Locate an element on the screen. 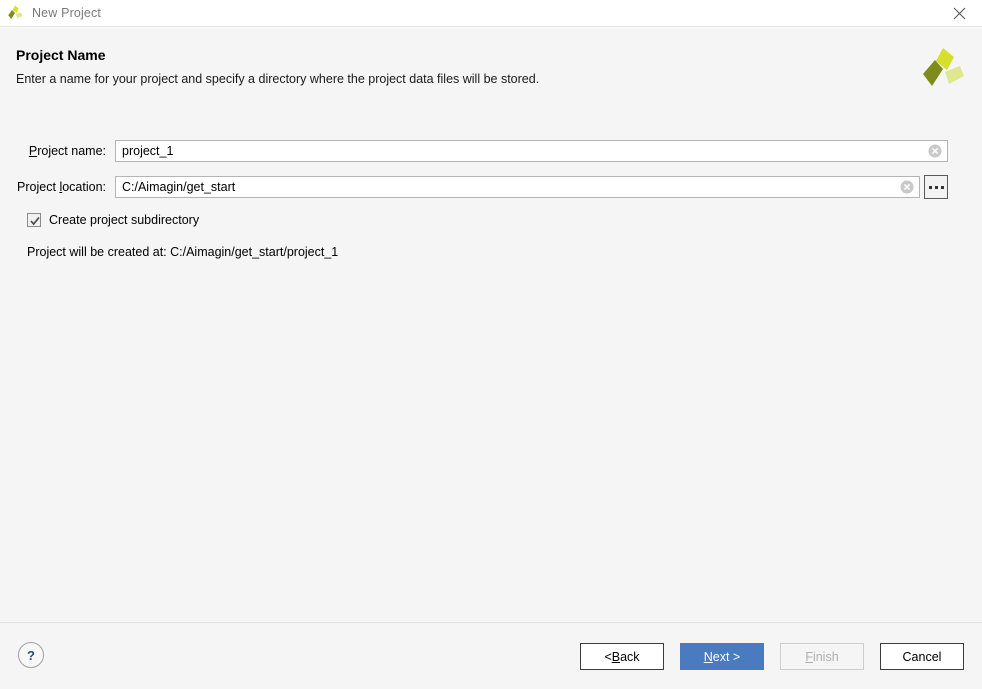 The height and width of the screenshot is (689, 982). project-name-label-text: roject name: is located at coordinates (71, 151).